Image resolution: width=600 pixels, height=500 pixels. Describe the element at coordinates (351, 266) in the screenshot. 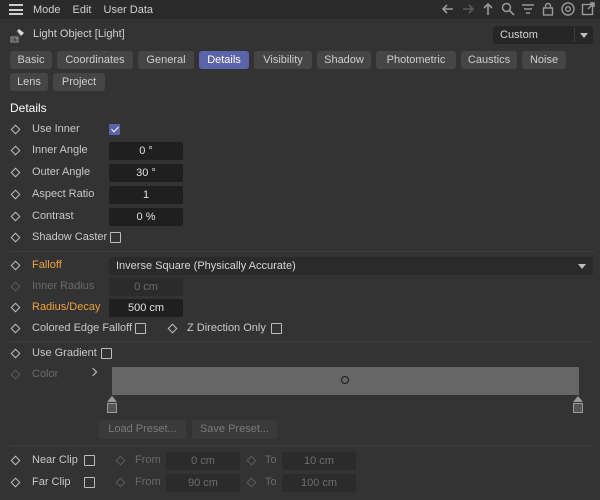

I see `falloff-dropdown: Inverse Square (Physically Accurate)` at that location.